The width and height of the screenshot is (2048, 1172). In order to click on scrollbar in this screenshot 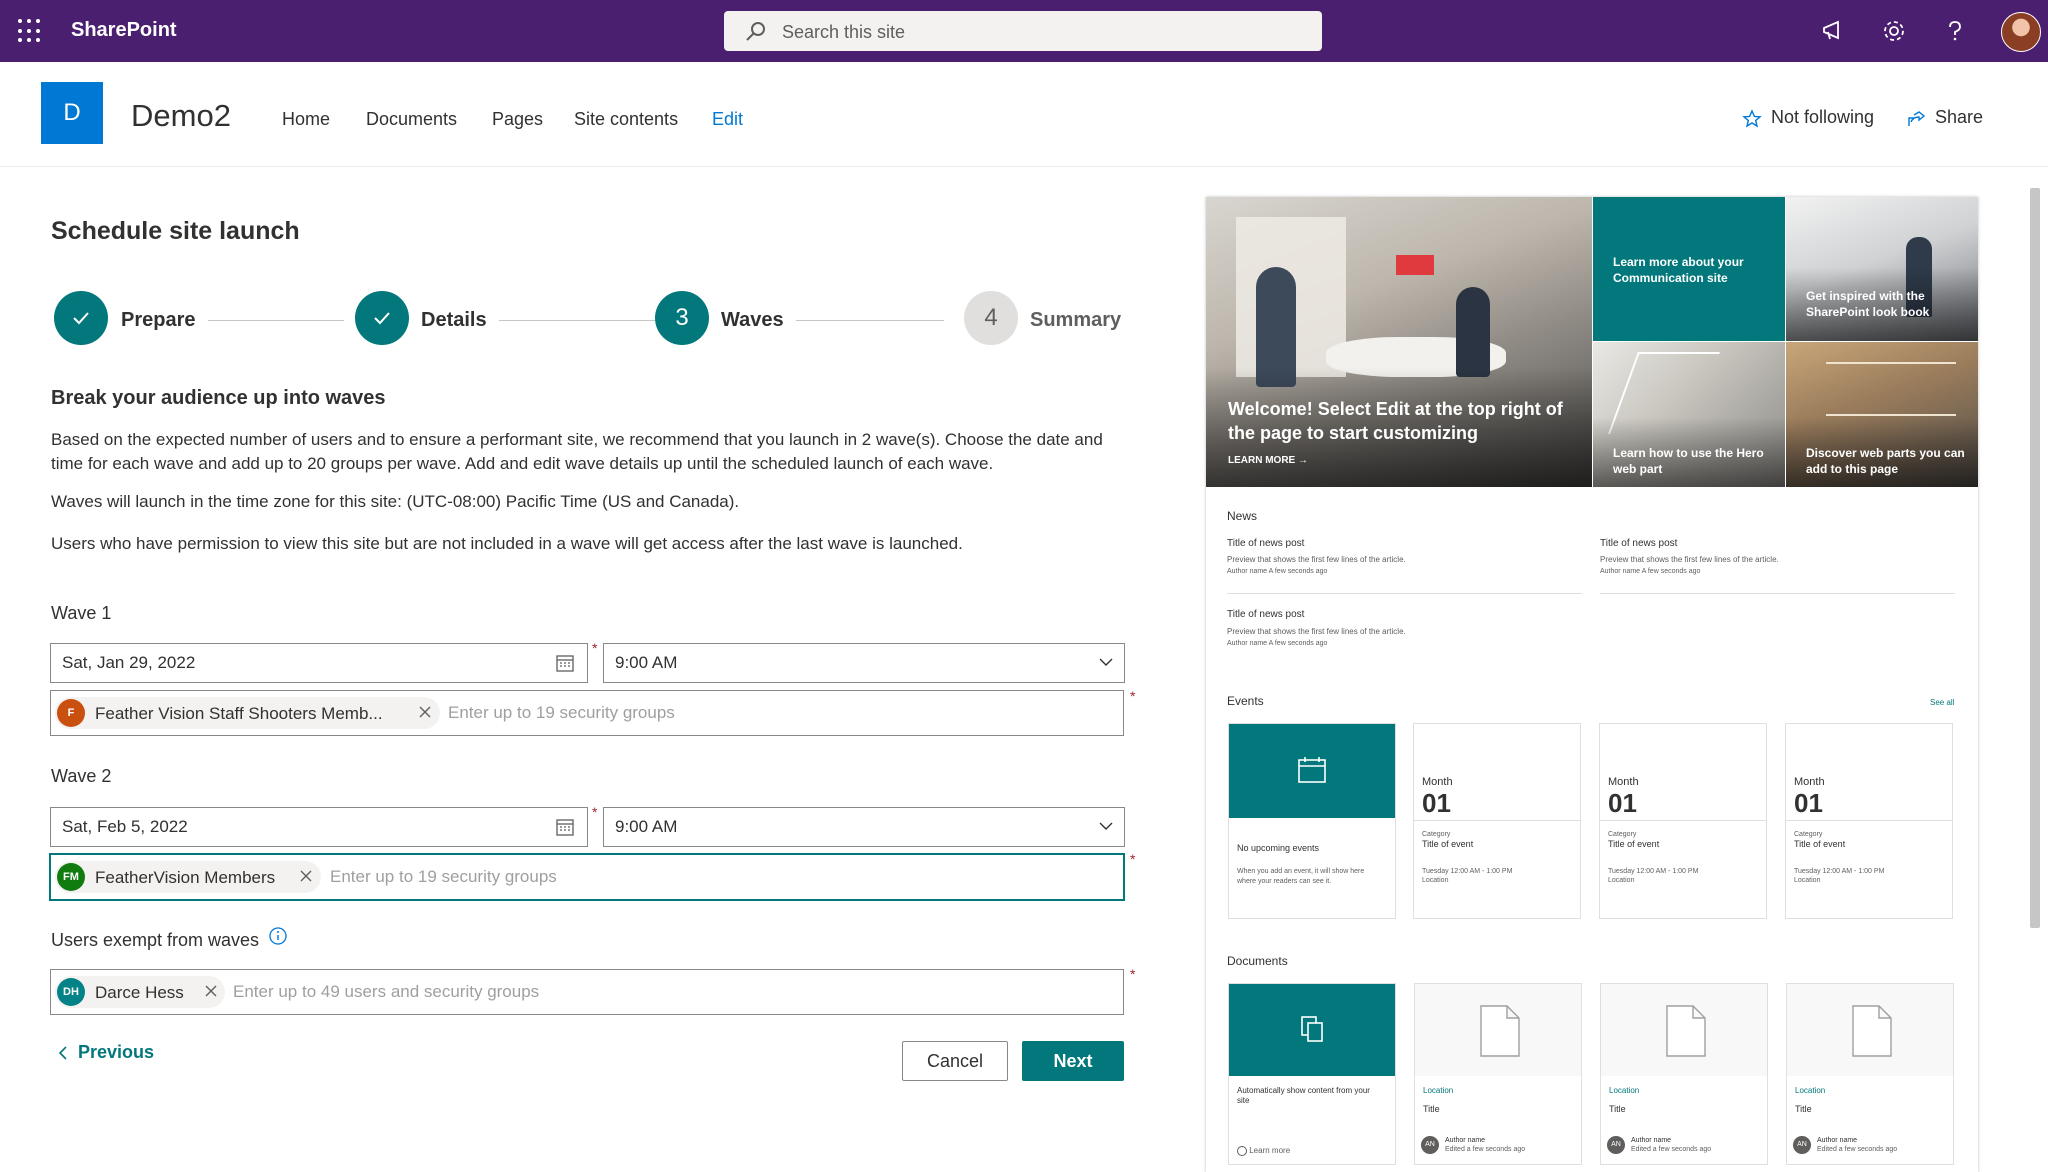, I will do `click(2035, 671)`.